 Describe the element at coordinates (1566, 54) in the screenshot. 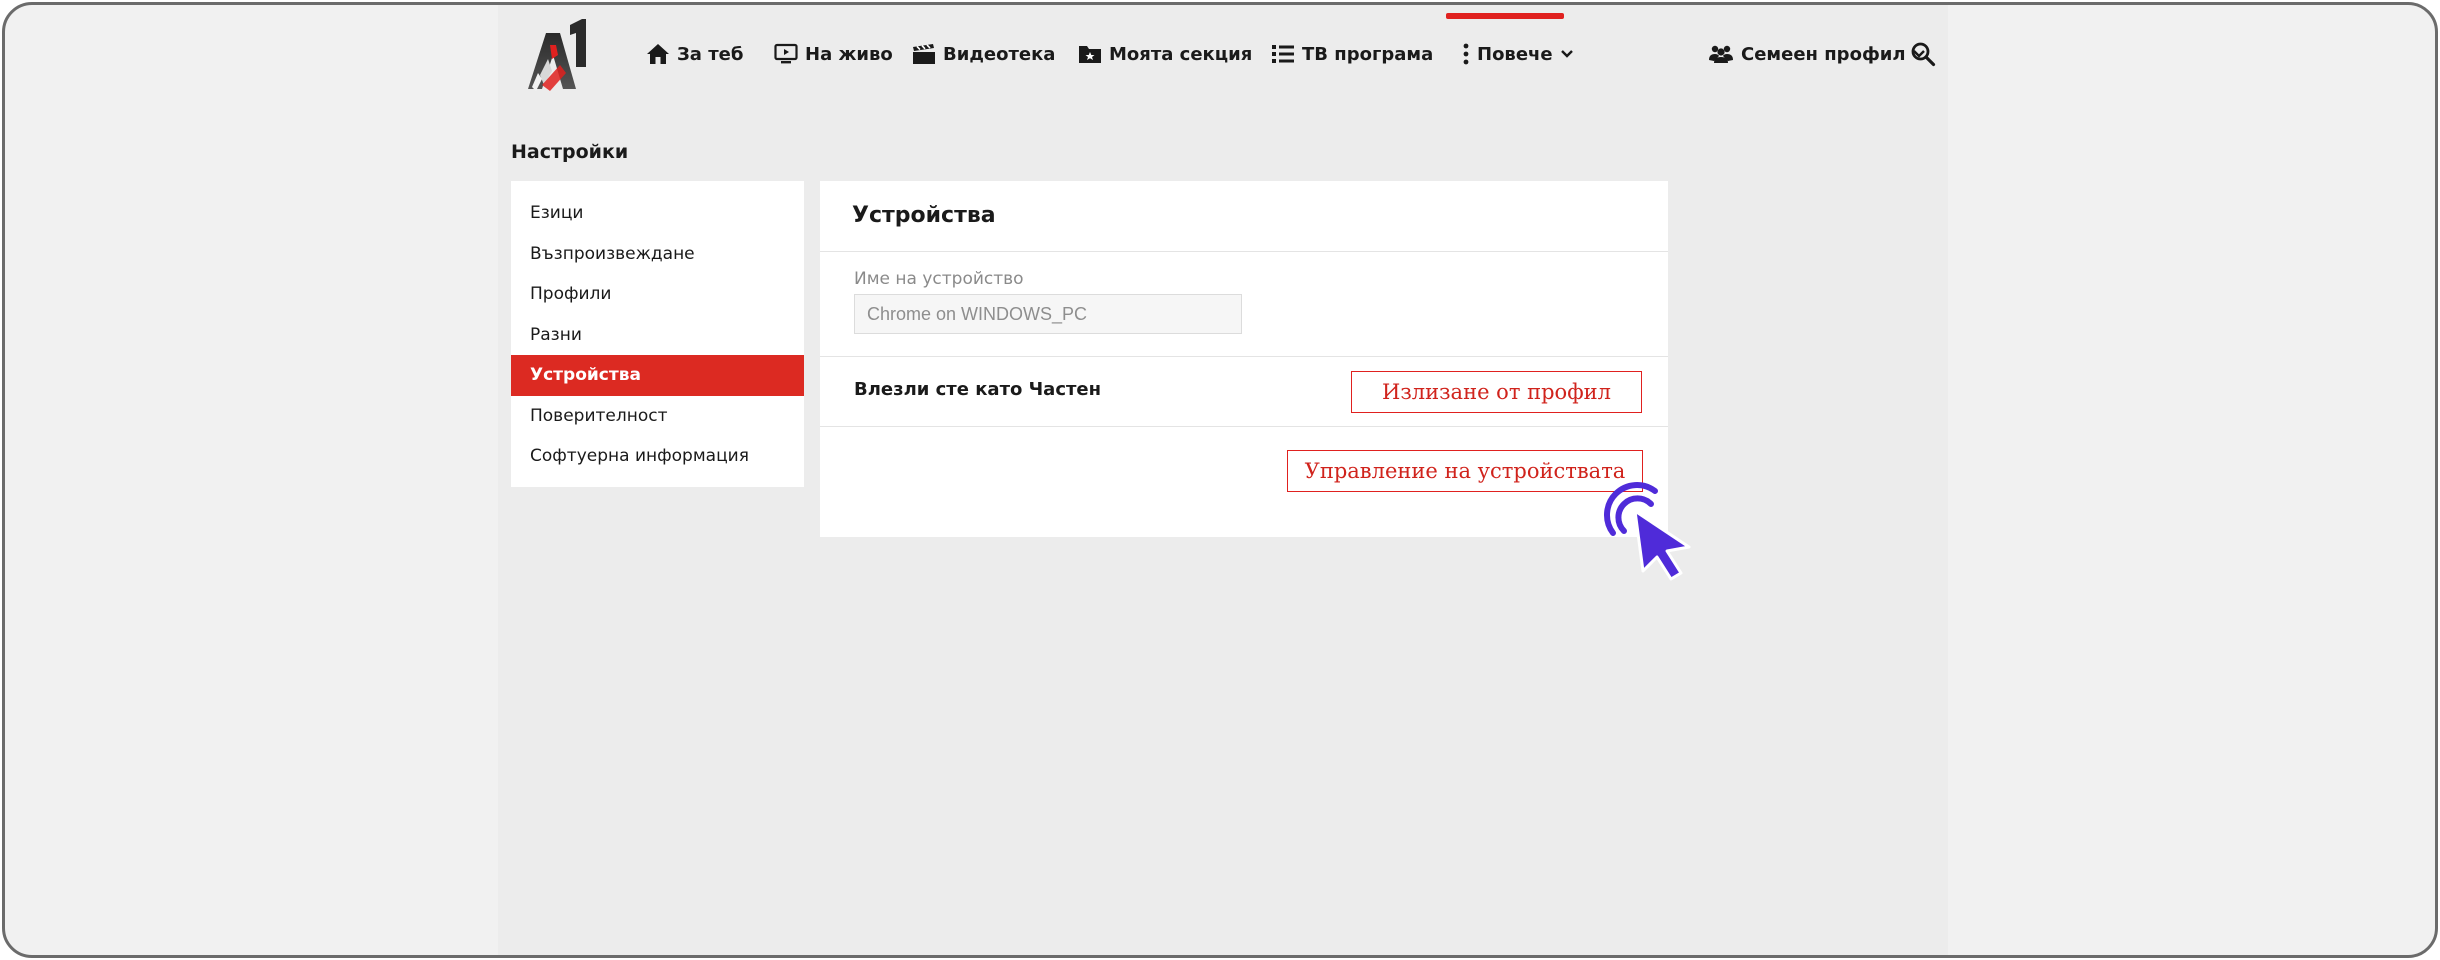

I see `chevron-down-icon` at that location.